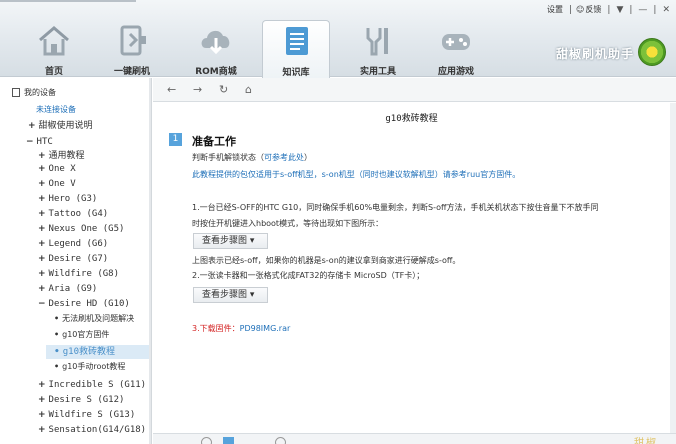 The height and width of the screenshot is (444, 676). Describe the element at coordinates (54, 41) in the screenshot. I see `home-icon` at that location.